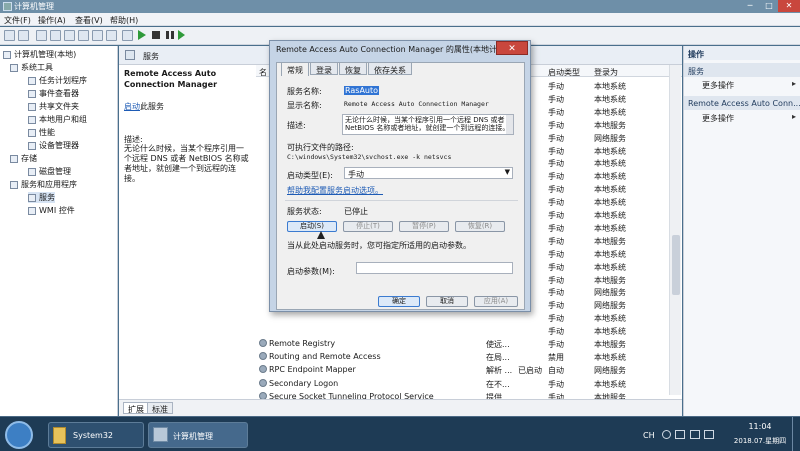  I want to click on tree-system-tools: 系统工具, so click(31, 67).